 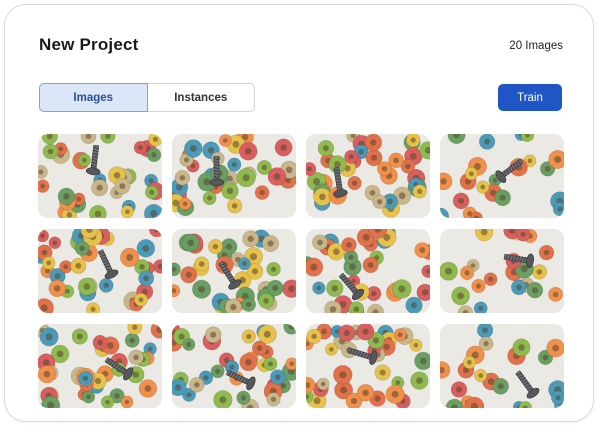 I want to click on tab-instances: Instances, so click(x=201, y=97).